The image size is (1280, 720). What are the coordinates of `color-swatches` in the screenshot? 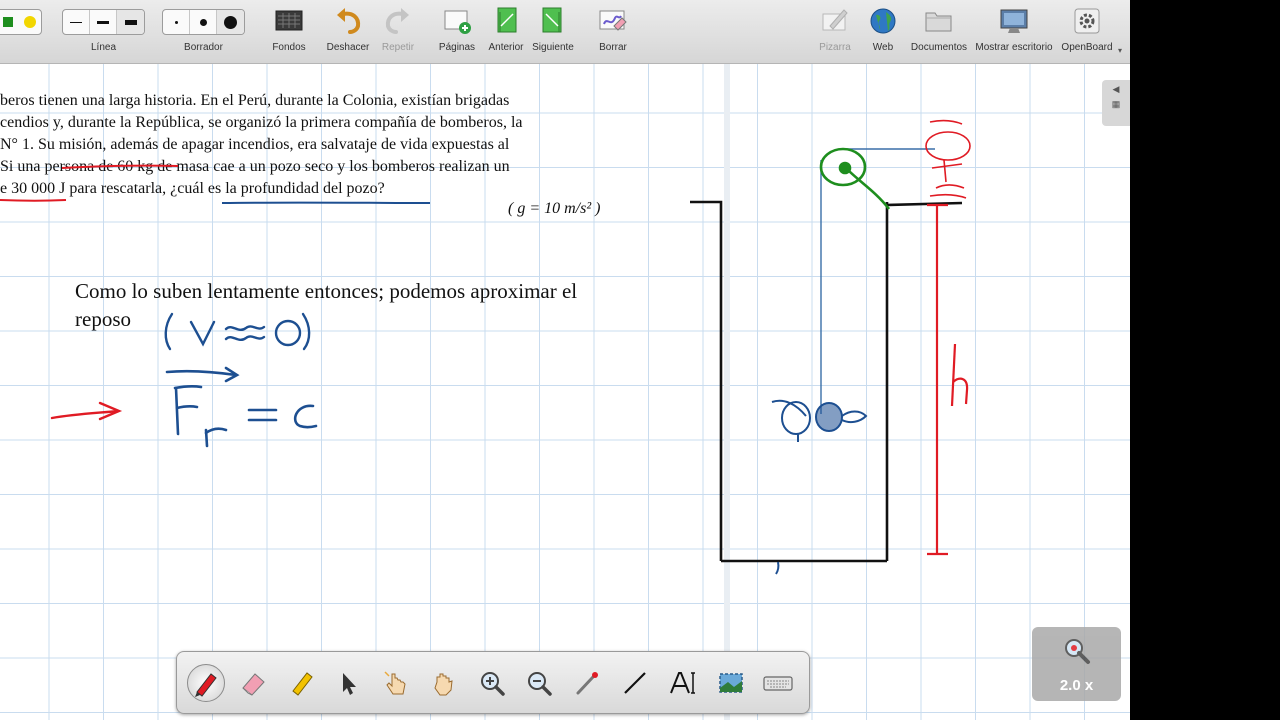 It's located at (23, 32).